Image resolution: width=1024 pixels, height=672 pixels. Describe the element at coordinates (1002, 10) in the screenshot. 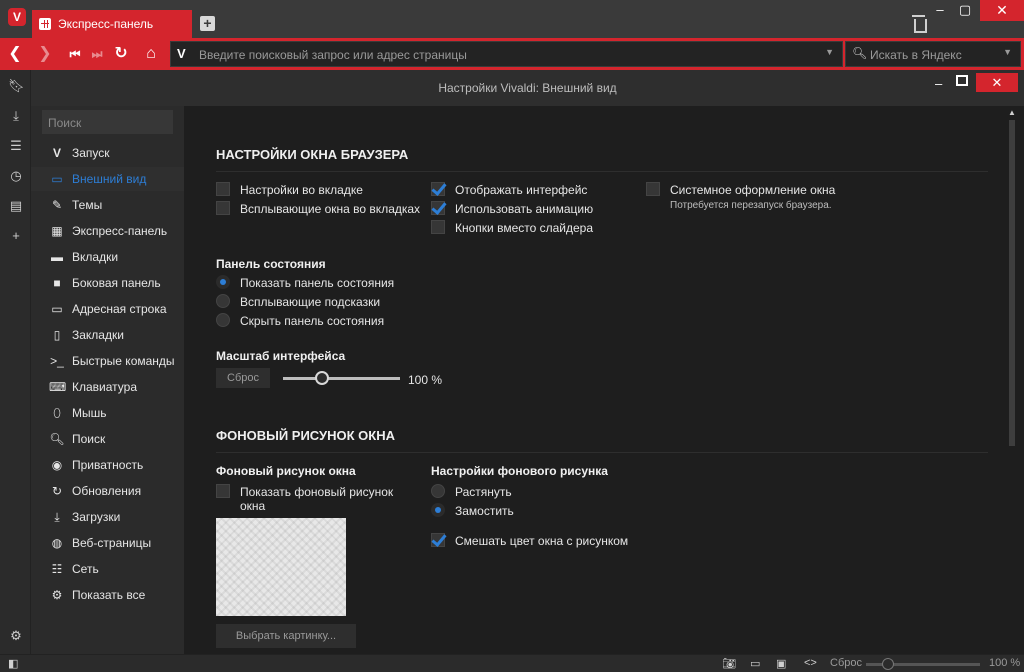

I see `close-button: ✕` at that location.